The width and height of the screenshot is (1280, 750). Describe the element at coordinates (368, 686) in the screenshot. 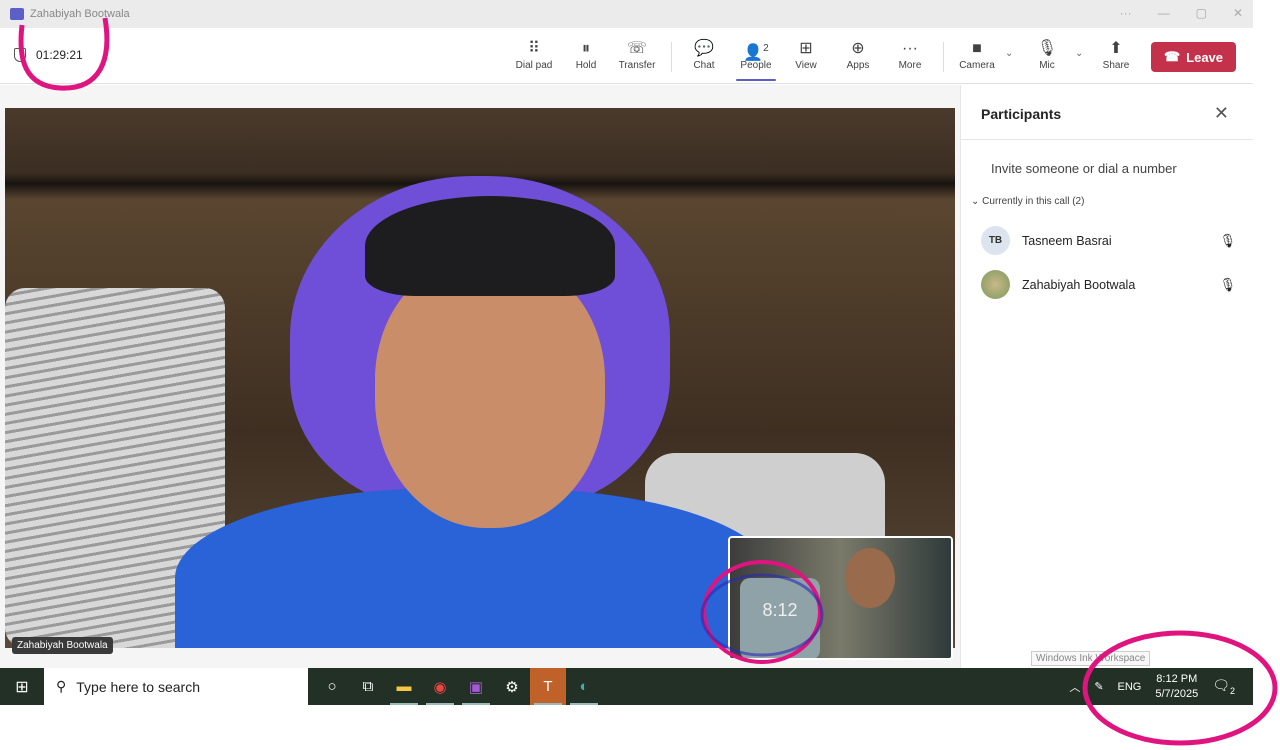

I see `task-view-icon: ⧉` at that location.